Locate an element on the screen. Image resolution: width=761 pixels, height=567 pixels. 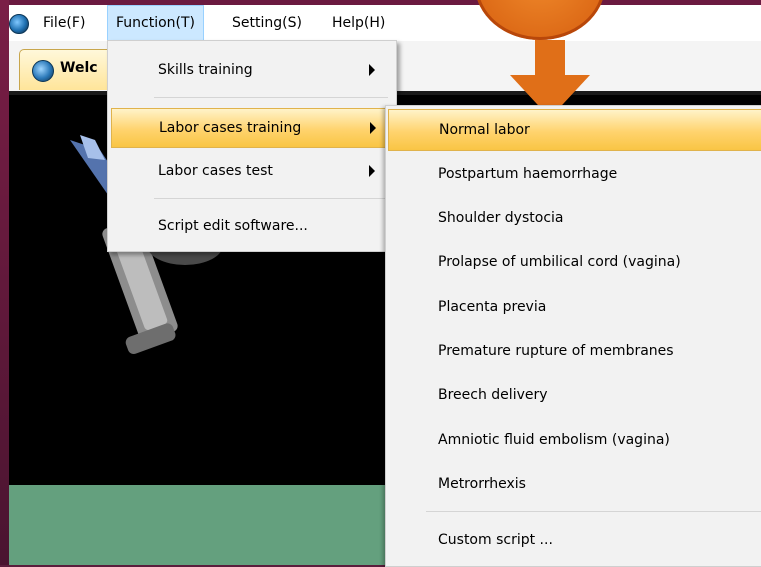
menu-item-skills-training: Skills training is located at coordinates (251, 70).